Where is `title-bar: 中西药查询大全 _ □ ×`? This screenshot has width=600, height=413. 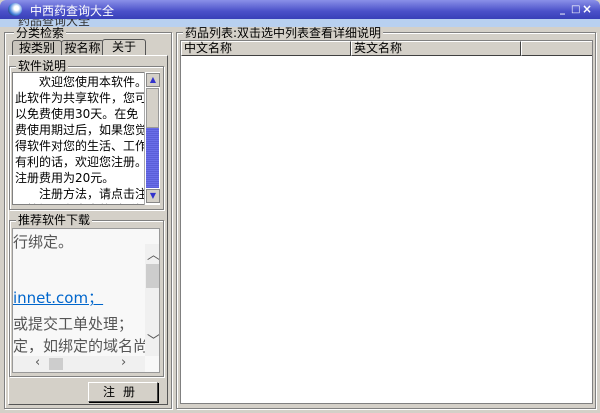 title-bar: 中西药查询大全 _ □ × is located at coordinates (300, 9).